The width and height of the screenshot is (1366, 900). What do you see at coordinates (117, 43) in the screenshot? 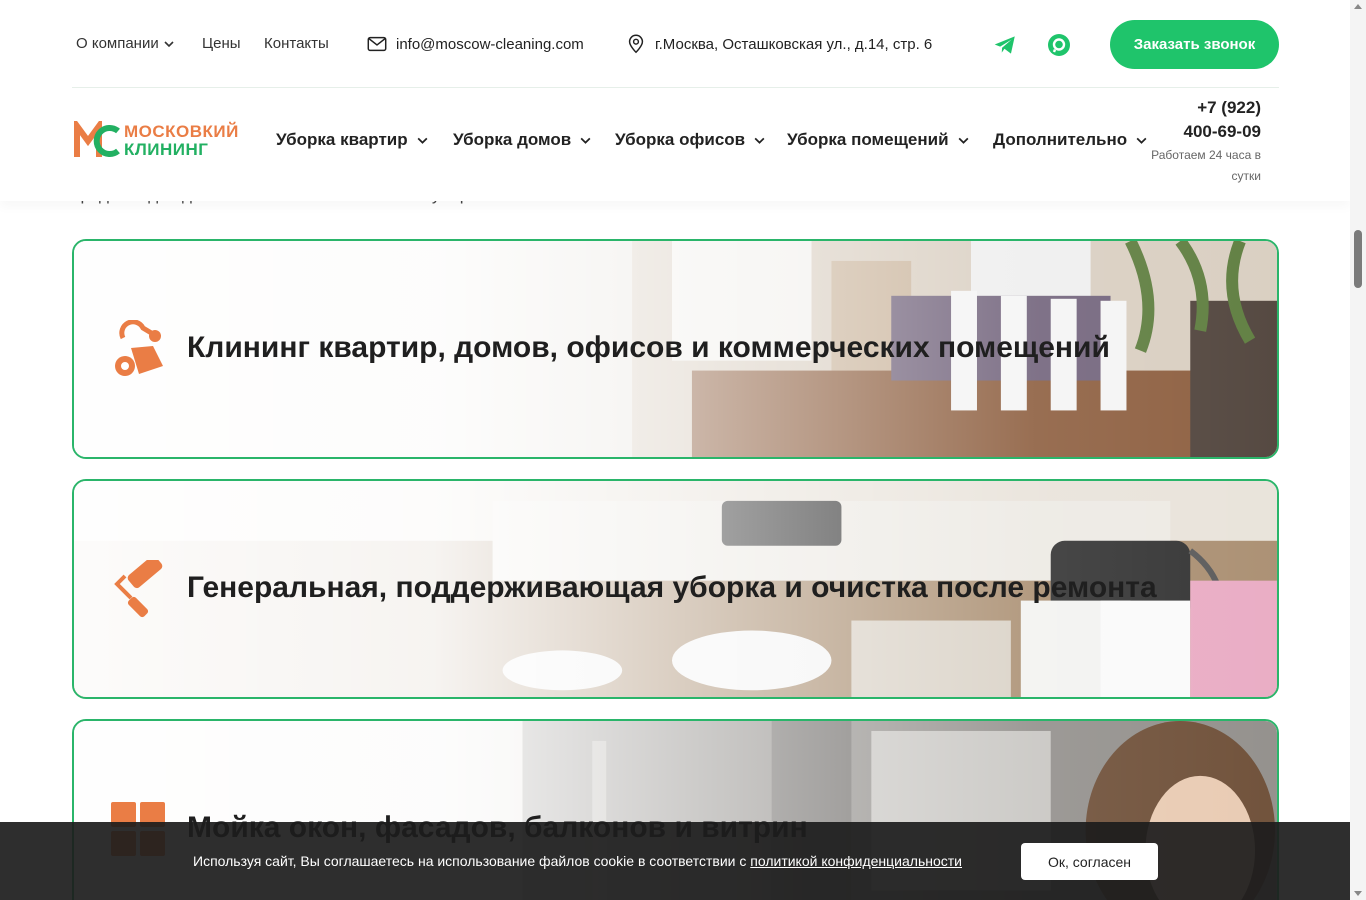
I see `topbar-link-about-label: О компании` at bounding box center [117, 43].